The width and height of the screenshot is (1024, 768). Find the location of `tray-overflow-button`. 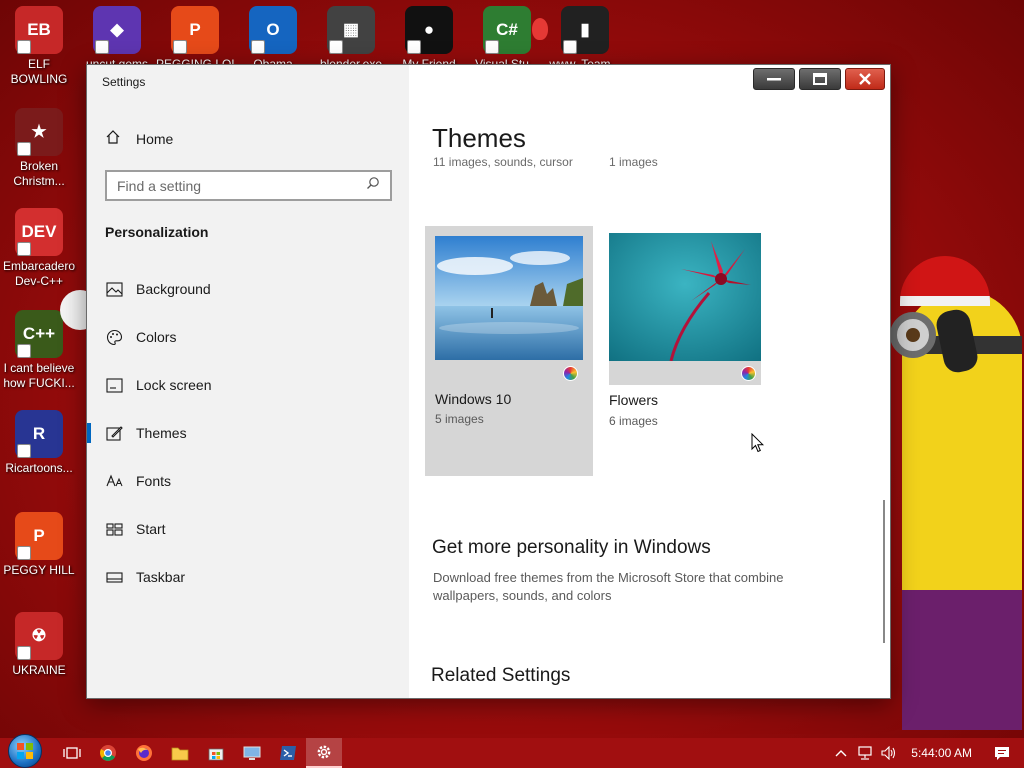

tray-overflow-button is located at coordinates (841, 753).